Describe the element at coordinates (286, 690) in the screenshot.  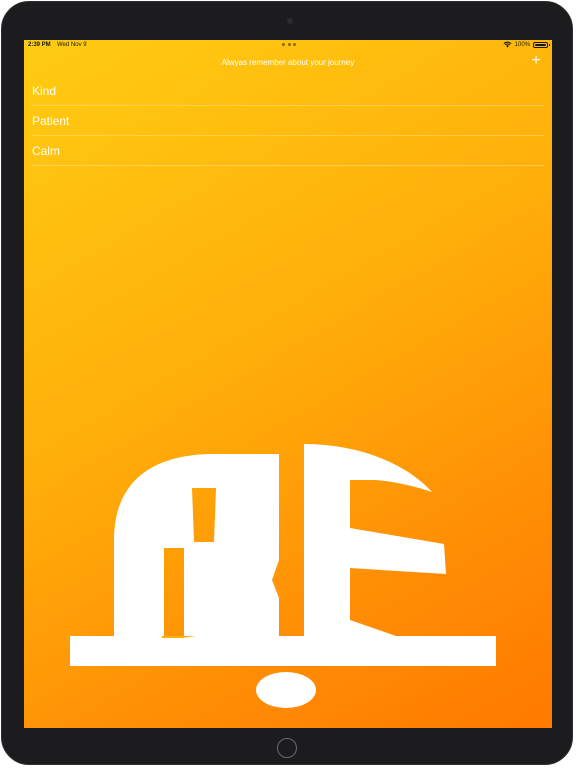
I see `logo-dot` at that location.